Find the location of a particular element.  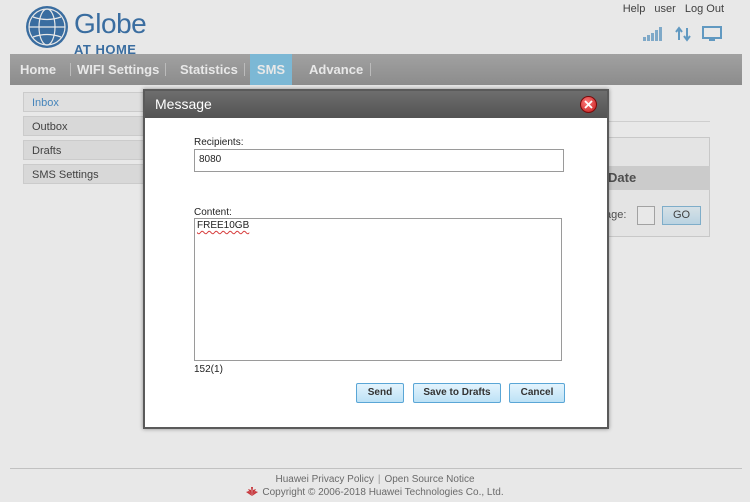

content-textarea: FREE10GB is located at coordinates (378, 289).